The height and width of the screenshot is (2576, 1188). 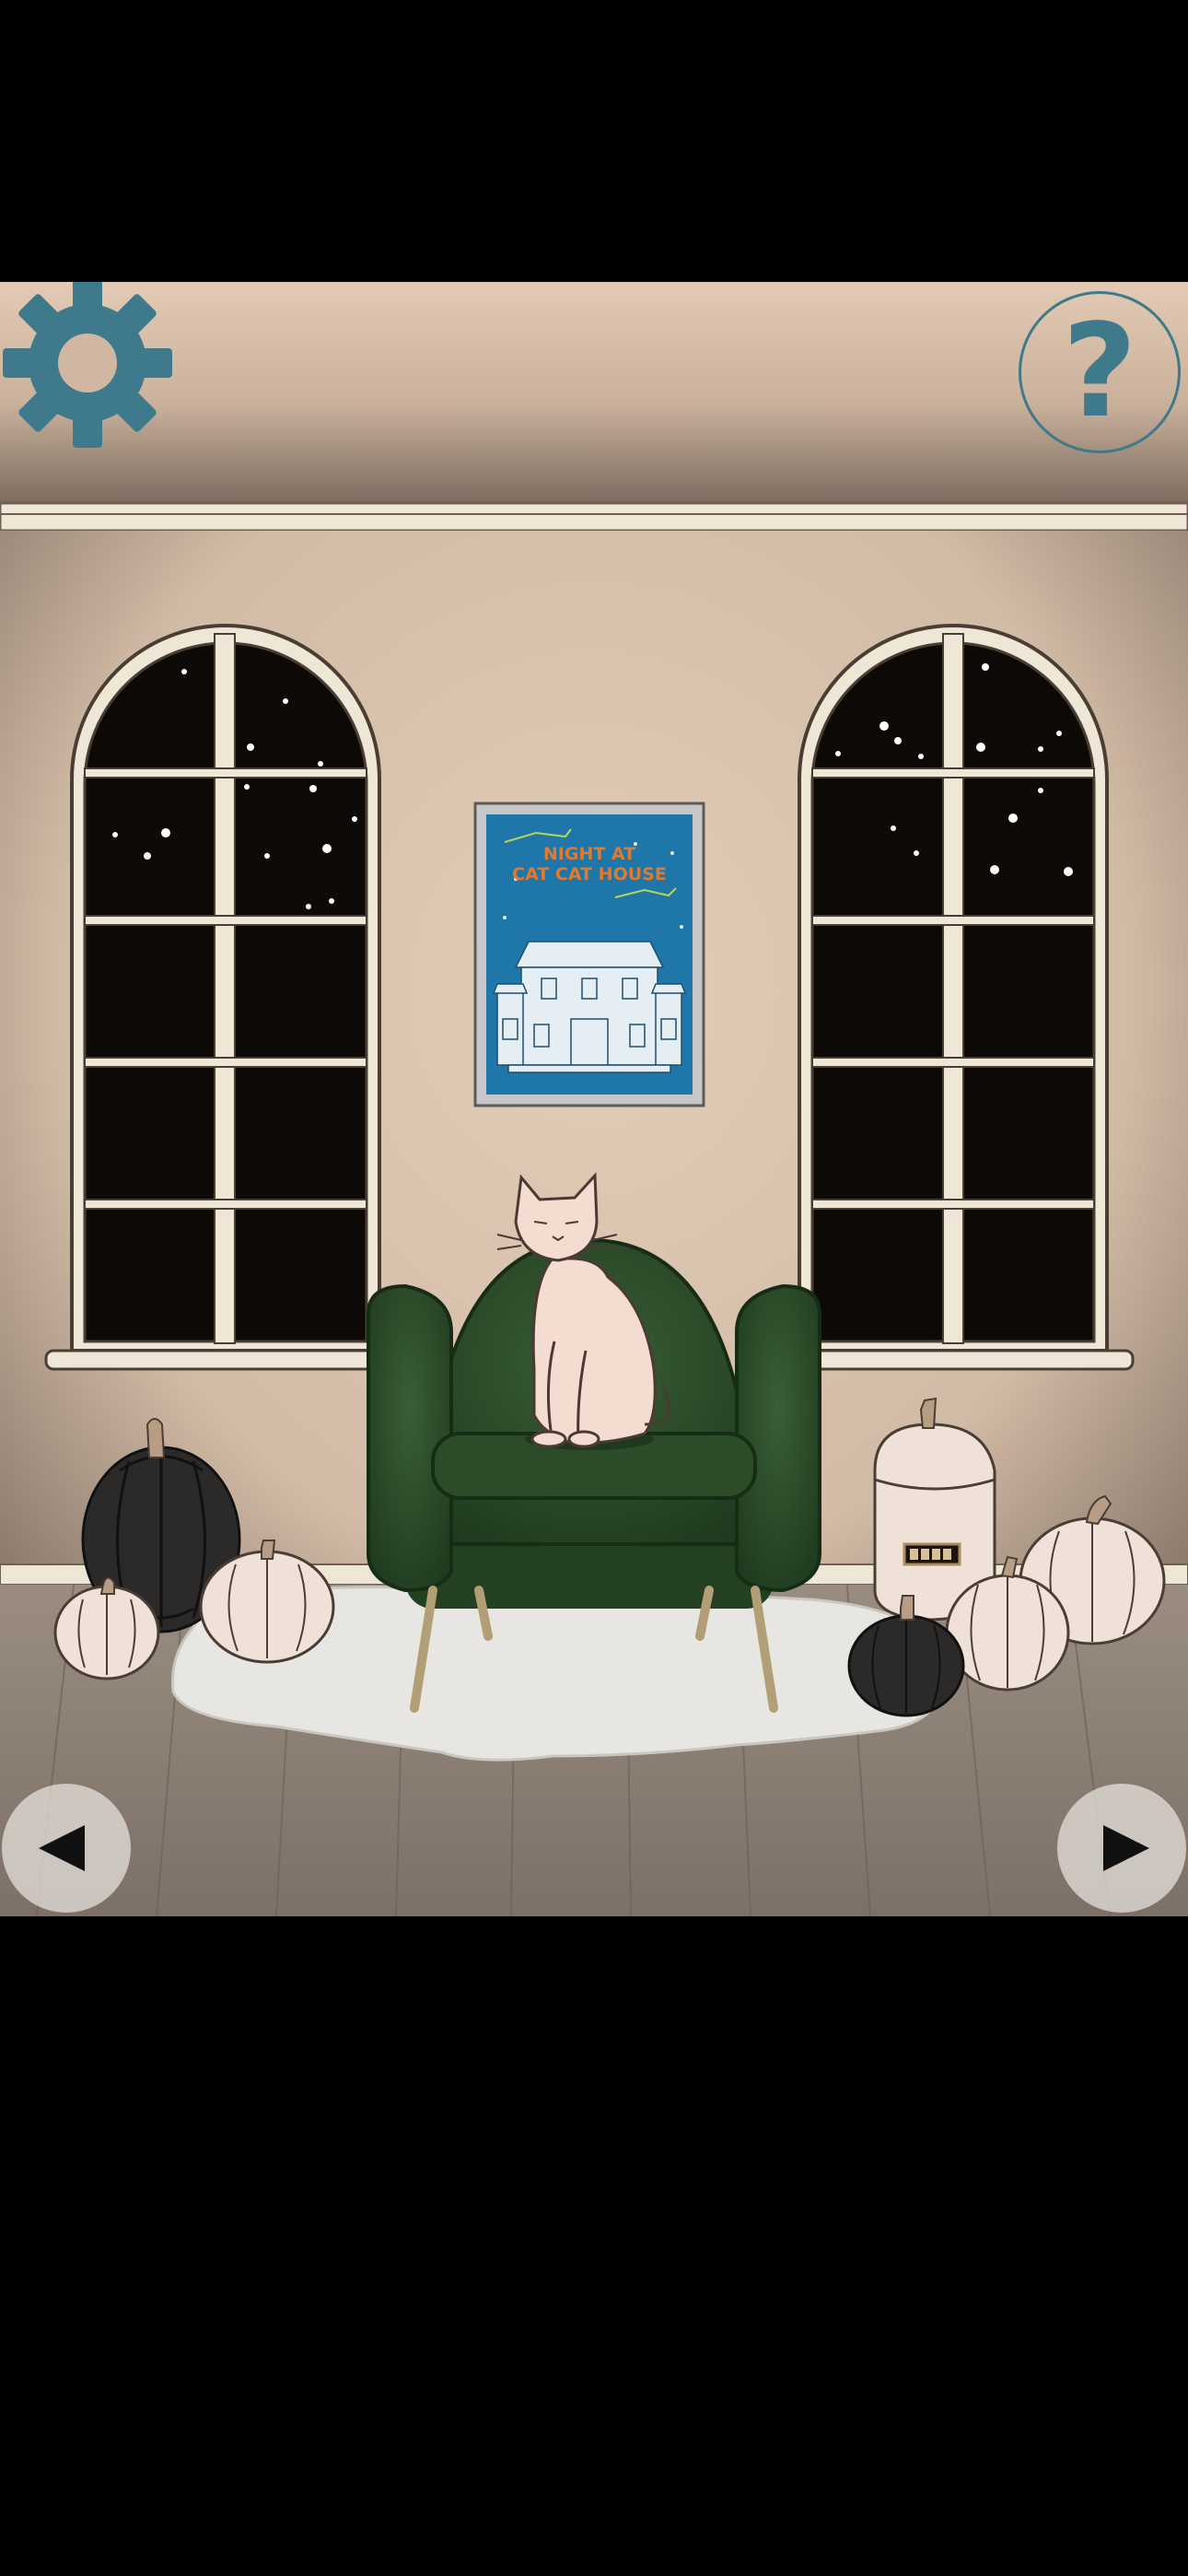 I want to click on left-window, so click(x=225, y=997).